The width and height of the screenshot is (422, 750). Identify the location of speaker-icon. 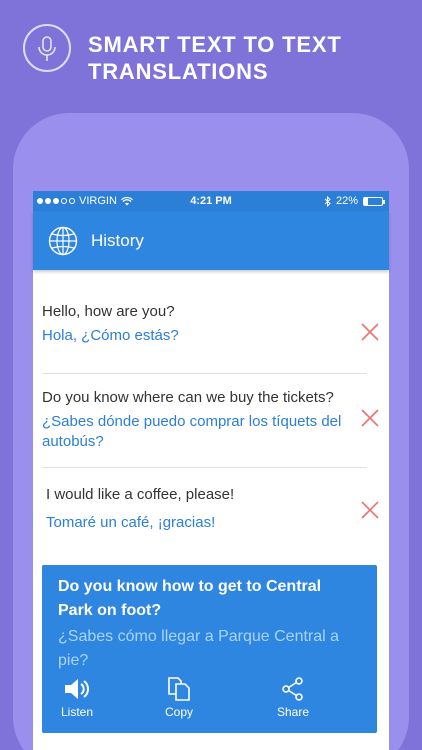
(77, 689).